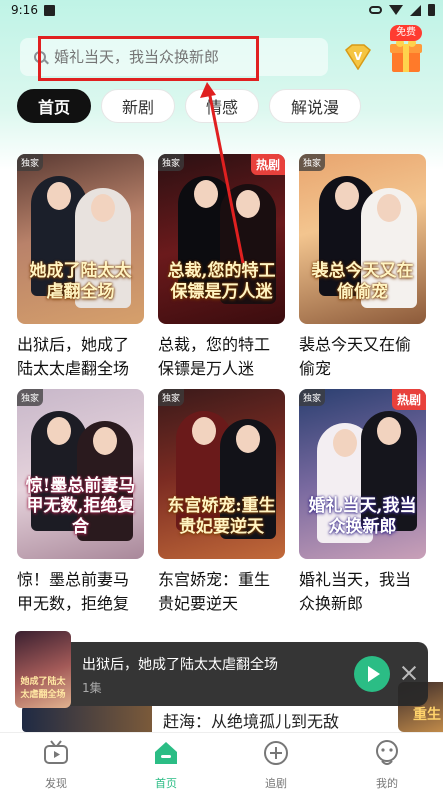 The height and width of the screenshot is (789, 443). What do you see at coordinates (362, 474) in the screenshot?
I see `drama-cover: 独家 热剧 婚礼当天,我当众换新郎` at bounding box center [362, 474].